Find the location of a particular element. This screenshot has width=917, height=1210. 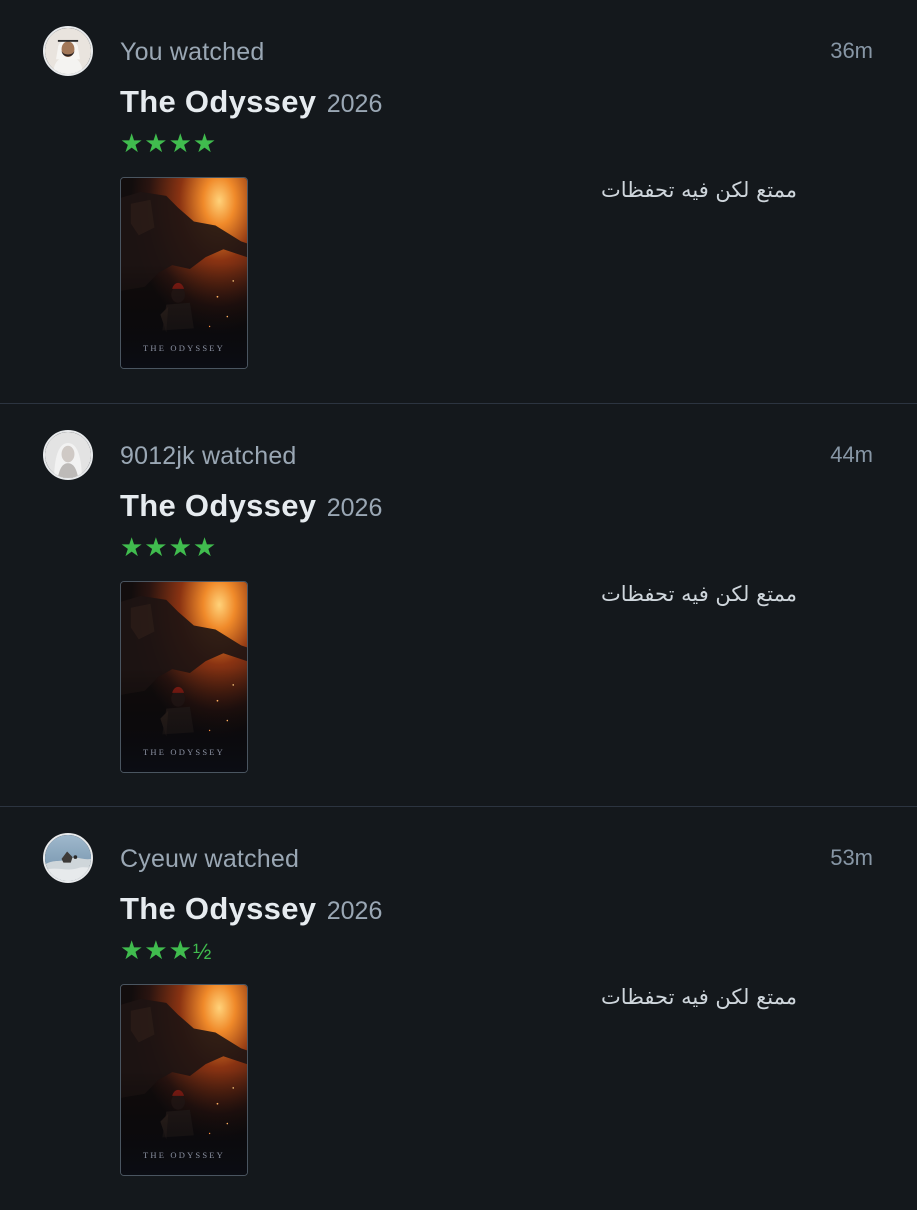

activity-text: Cyeuw watched is located at coordinates (209, 859).